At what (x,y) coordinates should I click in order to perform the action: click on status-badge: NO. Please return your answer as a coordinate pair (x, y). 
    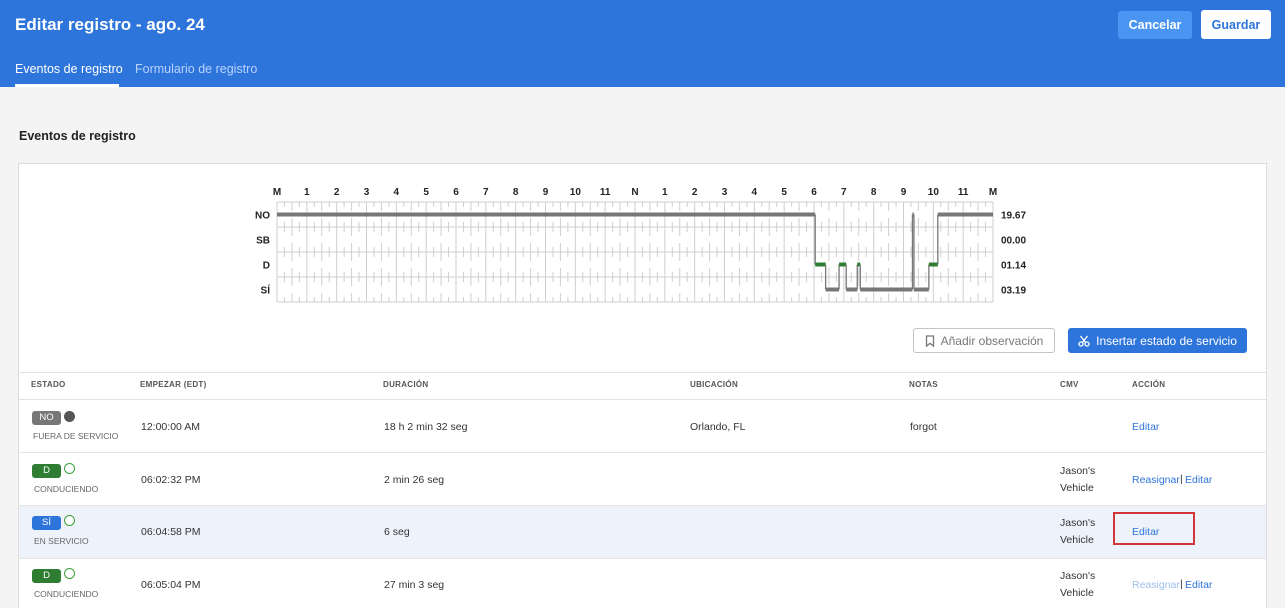
    Looking at the image, I should click on (46, 418).